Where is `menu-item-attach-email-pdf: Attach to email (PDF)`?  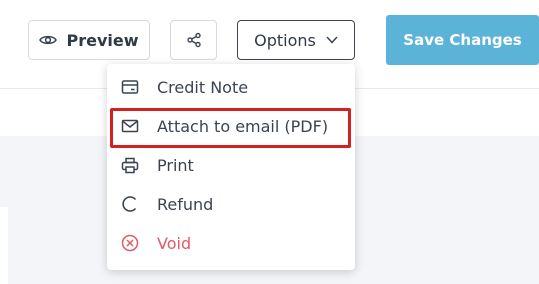
menu-item-attach-email-pdf: Attach to email (PDF) is located at coordinates (231, 126).